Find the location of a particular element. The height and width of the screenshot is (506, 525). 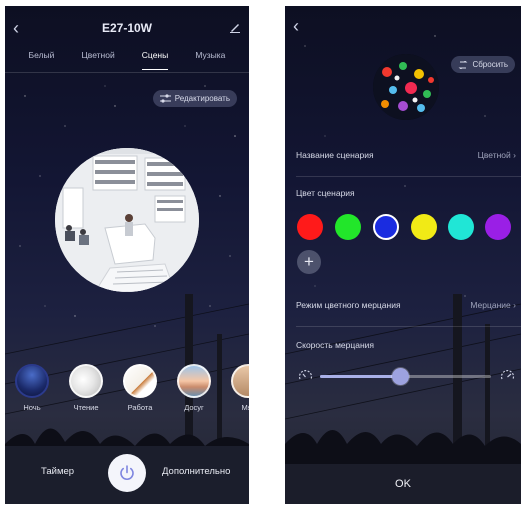

flicker-speed-label: Скорость мерцания is located at coordinates (335, 345).